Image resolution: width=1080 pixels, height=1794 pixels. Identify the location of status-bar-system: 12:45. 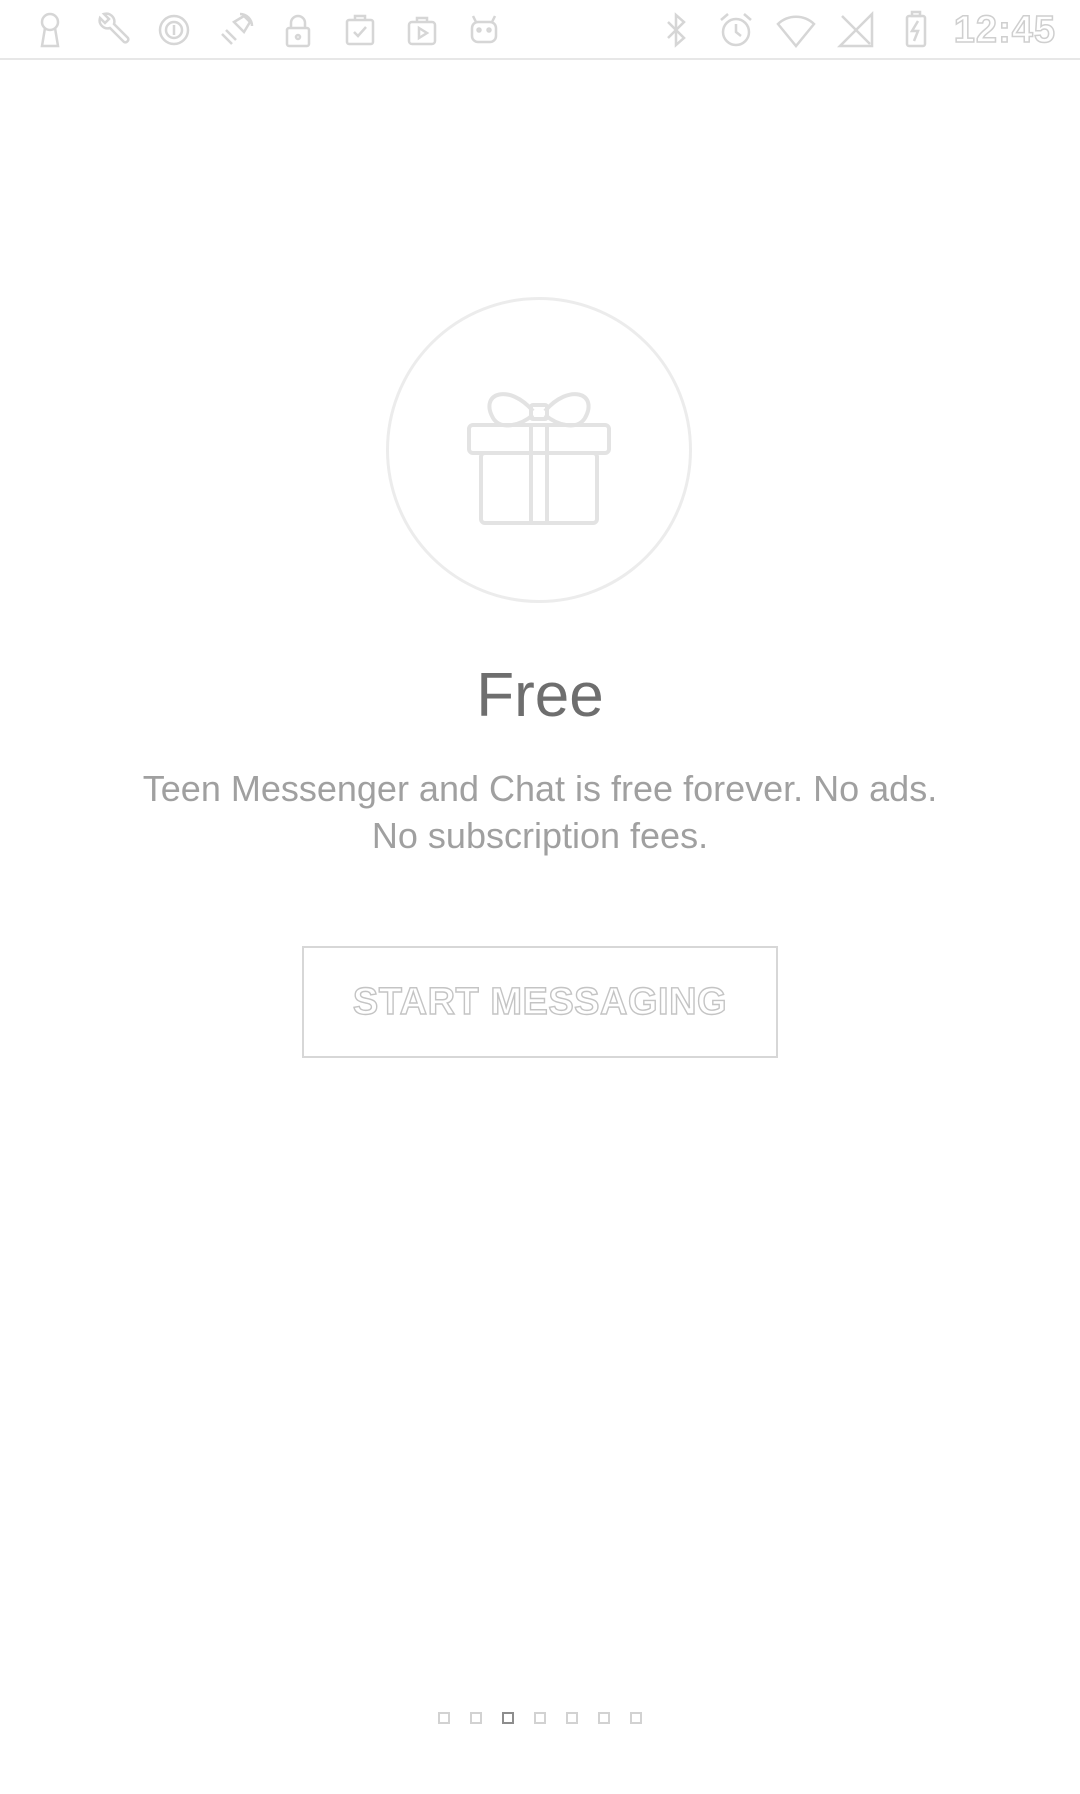
(855, 30).